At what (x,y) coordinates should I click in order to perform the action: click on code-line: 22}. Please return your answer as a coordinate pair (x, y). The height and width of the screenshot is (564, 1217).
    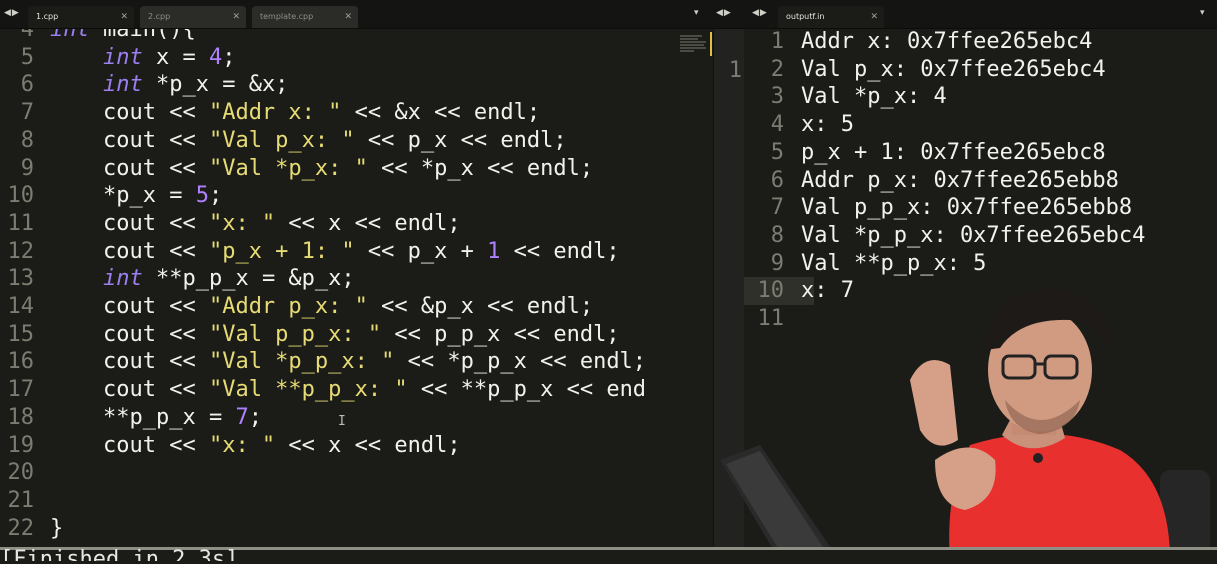
    Looking at the image, I should click on (338, 529).